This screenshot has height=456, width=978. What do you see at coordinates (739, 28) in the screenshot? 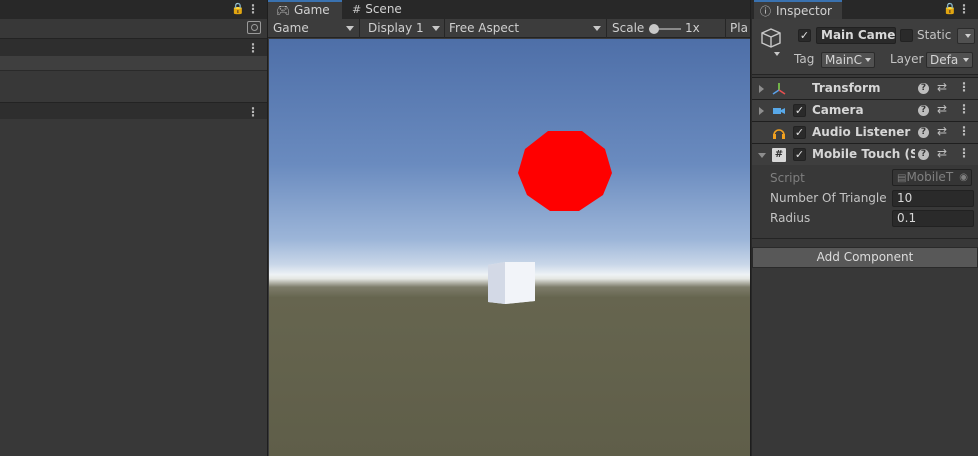
I see `play-focused-dropdown: Pla` at bounding box center [739, 28].